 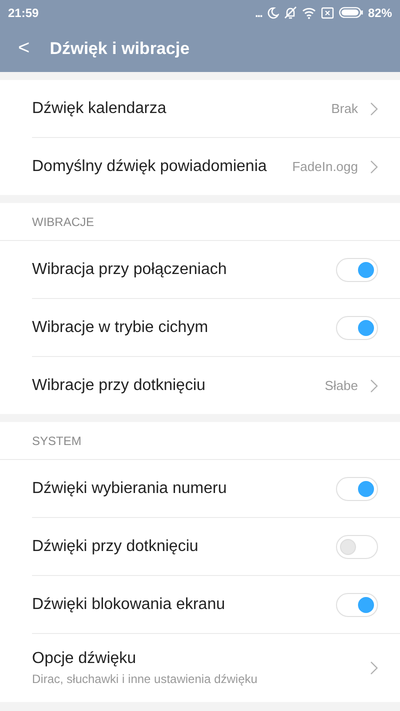 What do you see at coordinates (200, 441) in the screenshot?
I see `section-header: SYSTEM` at bounding box center [200, 441].